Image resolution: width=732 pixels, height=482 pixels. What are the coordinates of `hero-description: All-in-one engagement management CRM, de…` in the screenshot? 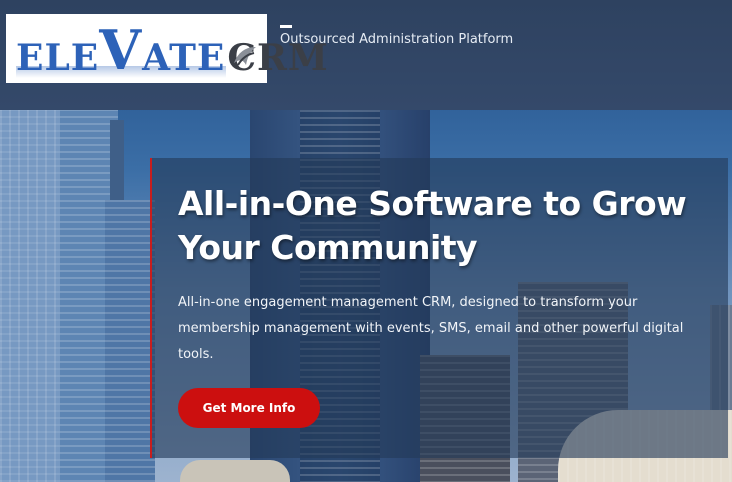 It's located at (431, 328).